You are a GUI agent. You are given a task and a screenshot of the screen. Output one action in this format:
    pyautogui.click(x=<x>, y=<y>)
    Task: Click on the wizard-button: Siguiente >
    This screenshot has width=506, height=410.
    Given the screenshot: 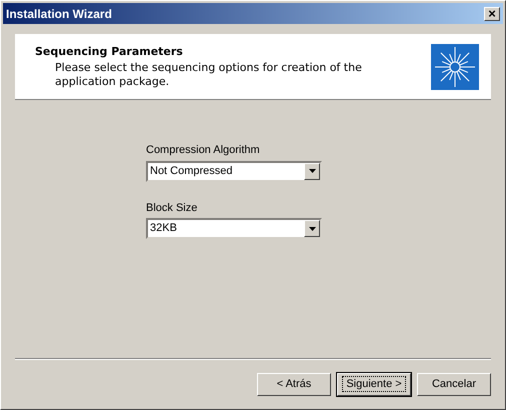 What is the action you would take?
    pyautogui.click(x=374, y=384)
    